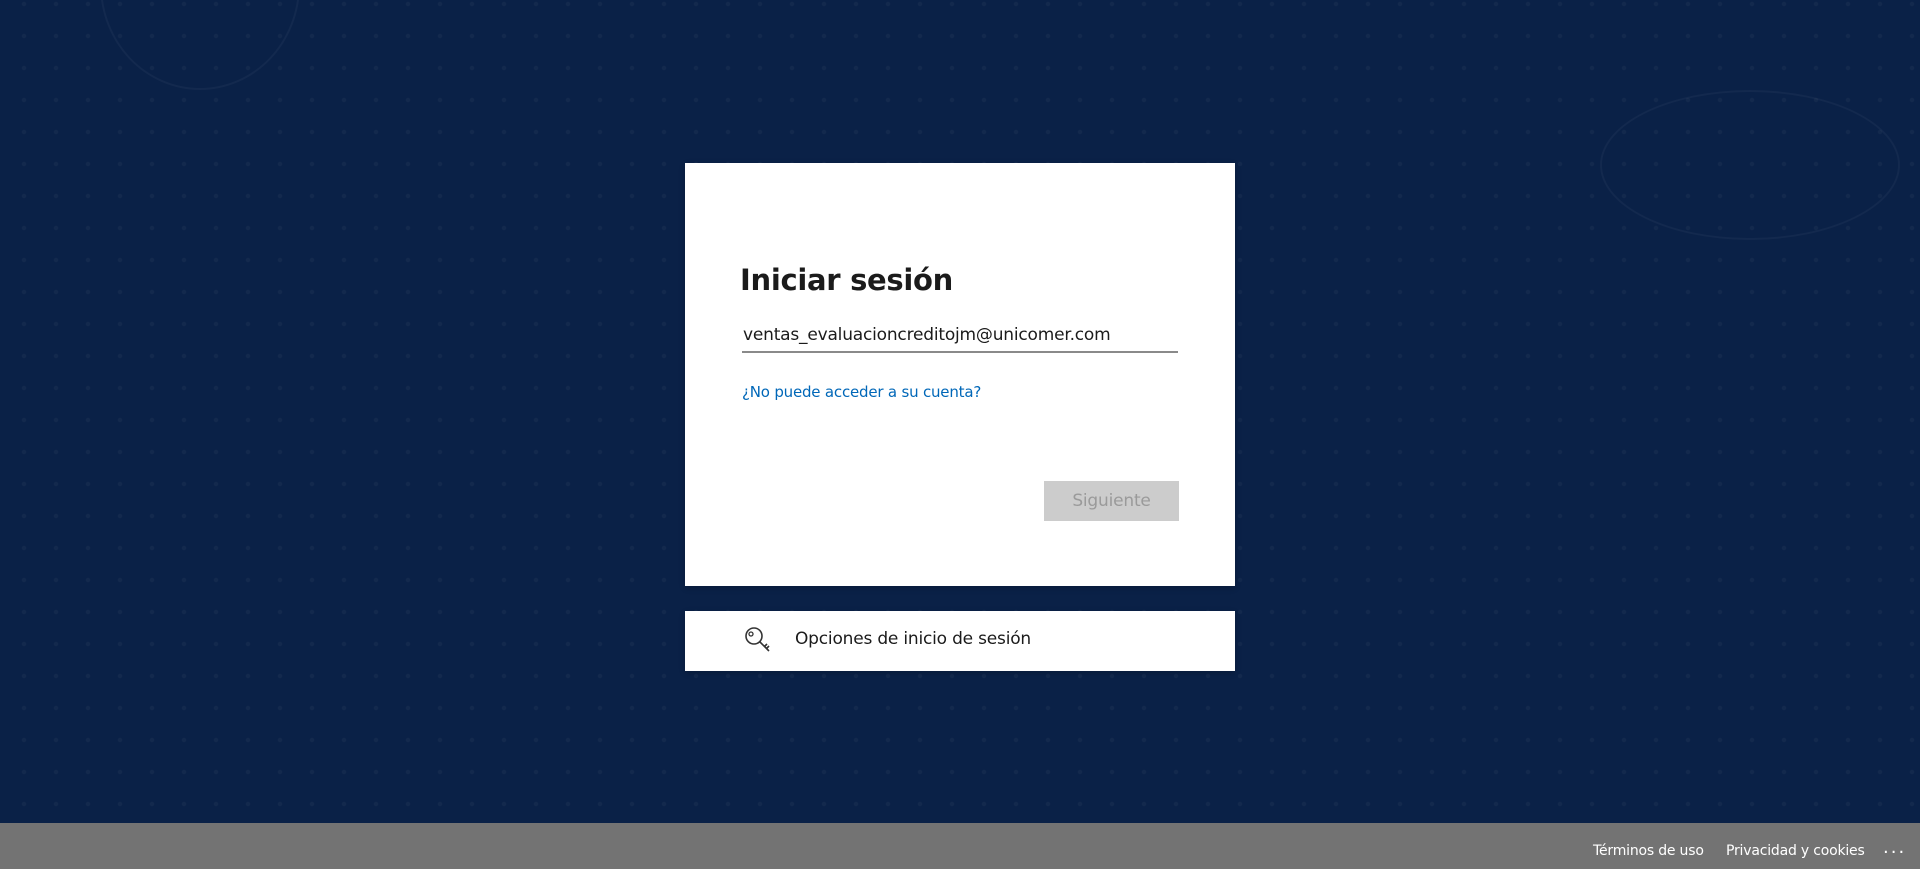 The height and width of the screenshot is (869, 1920). Describe the element at coordinates (960, 336) in the screenshot. I see `email-field` at that location.